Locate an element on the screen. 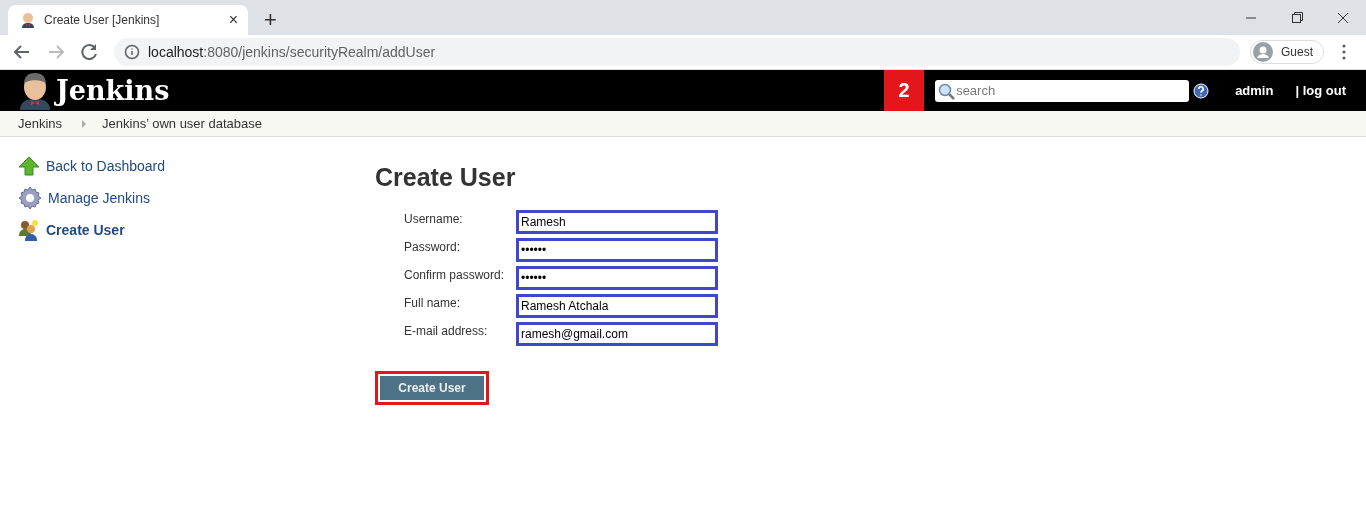 The height and width of the screenshot is (506, 1366). profile-button: Guest is located at coordinates (1287, 52).